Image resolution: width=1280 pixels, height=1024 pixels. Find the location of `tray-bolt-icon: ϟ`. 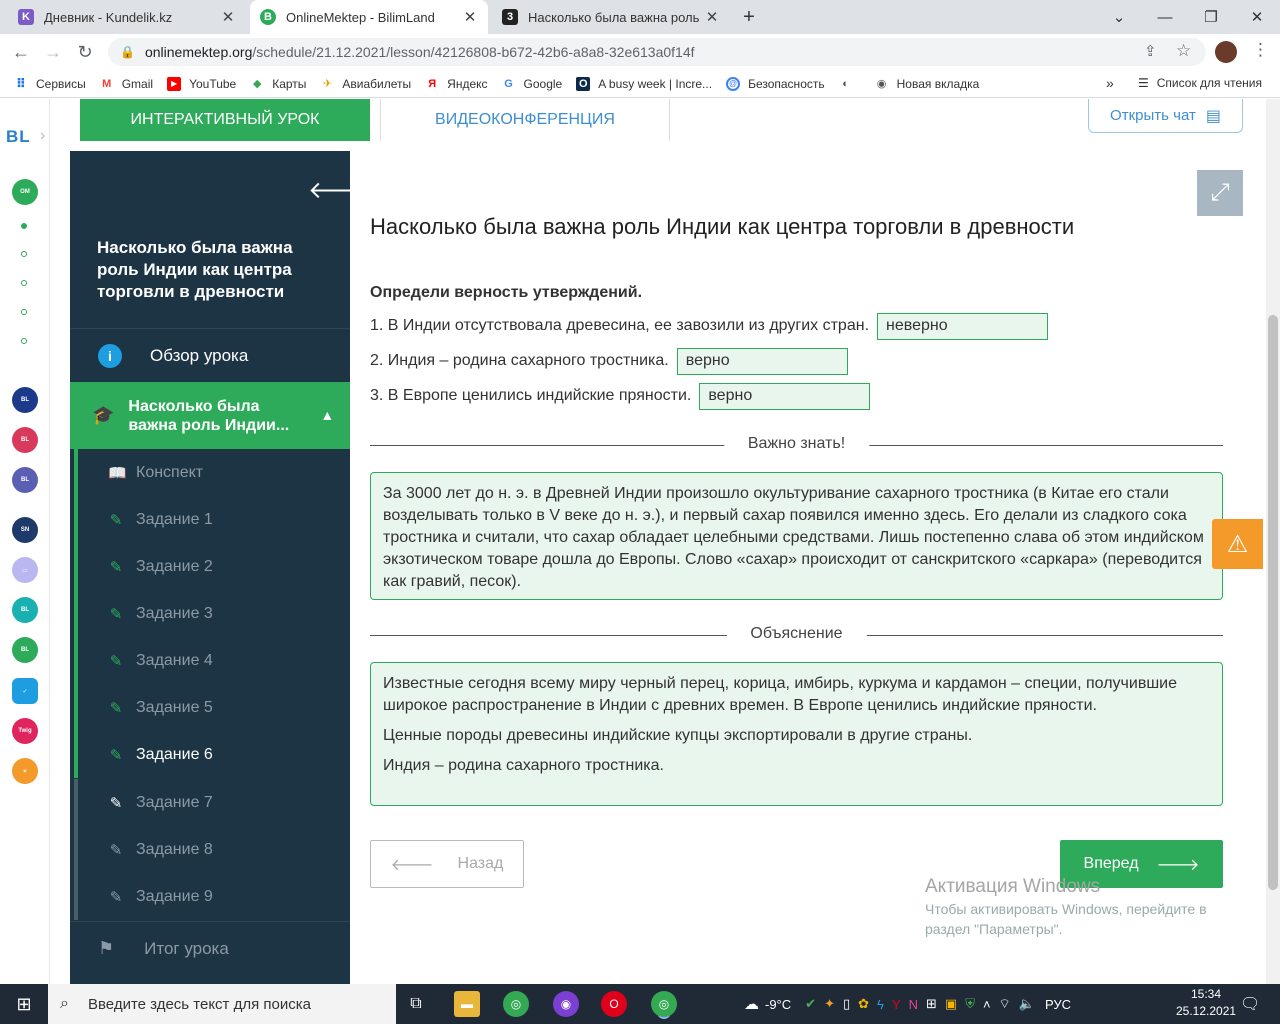

tray-bolt-icon: ϟ is located at coordinates (880, 1004).